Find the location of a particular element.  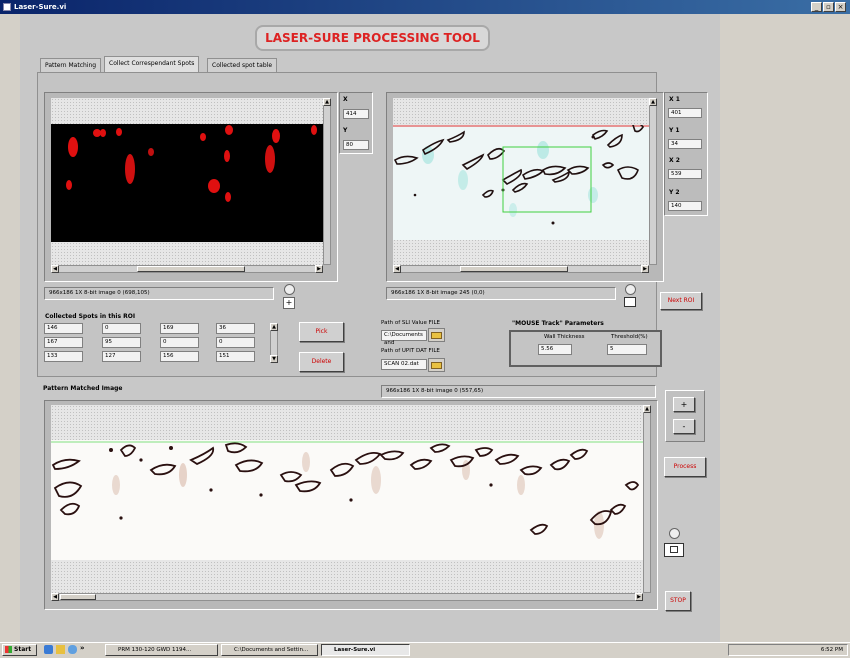

pick-button: Pick is located at coordinates (321, 332).